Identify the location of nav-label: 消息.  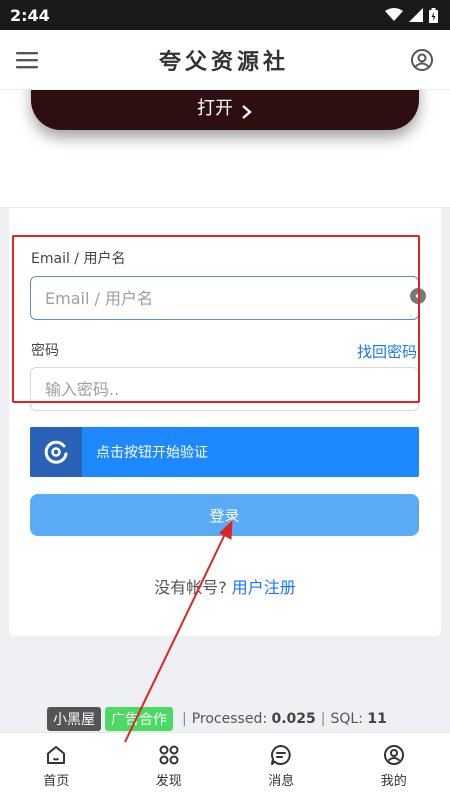
(281, 781).